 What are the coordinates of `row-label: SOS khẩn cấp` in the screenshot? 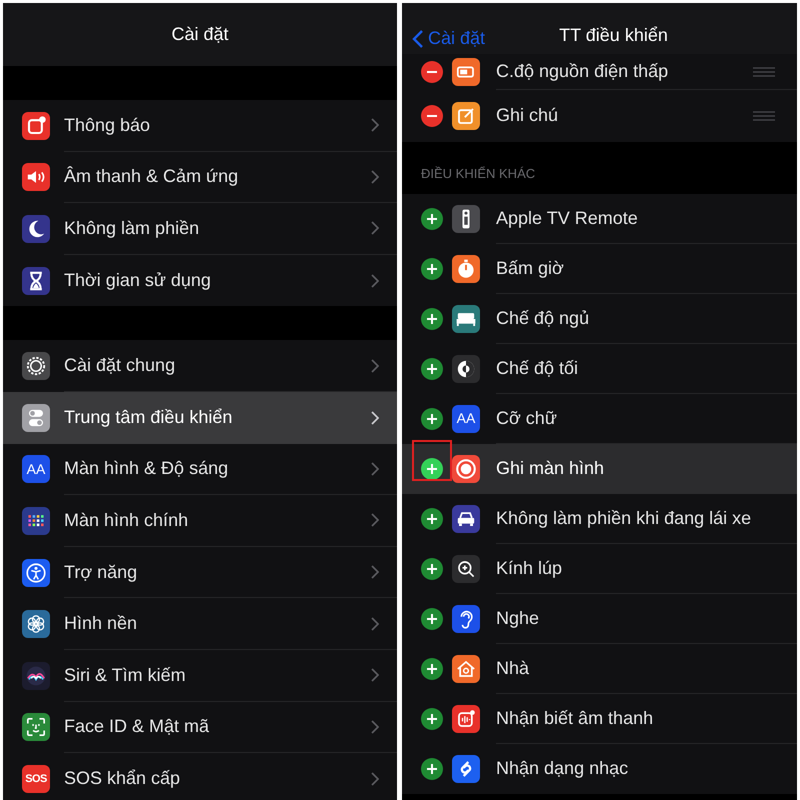 It's located at (123, 778).